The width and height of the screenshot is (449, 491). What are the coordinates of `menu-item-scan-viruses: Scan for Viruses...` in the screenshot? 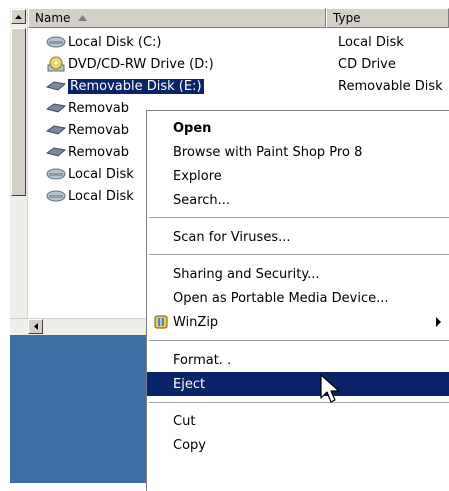 It's located at (298, 237).